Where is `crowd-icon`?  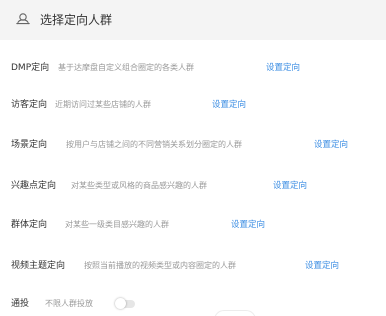 crowd-icon is located at coordinates (23, 19).